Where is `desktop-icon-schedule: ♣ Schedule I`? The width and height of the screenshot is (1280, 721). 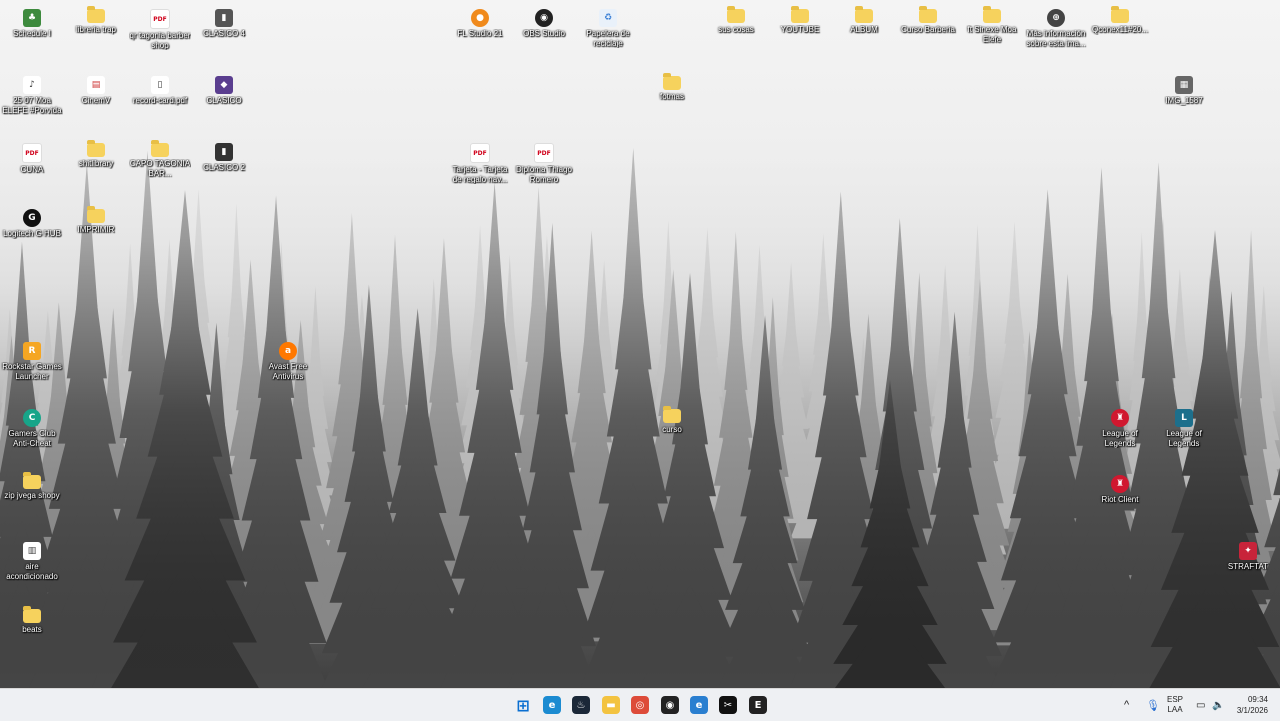 desktop-icon-schedule: ♣ Schedule I is located at coordinates (32, 22).